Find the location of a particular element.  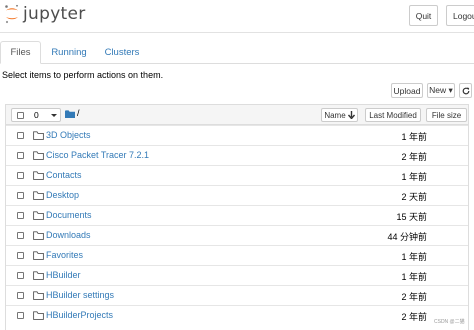

sort-name-label: Name is located at coordinates (335, 115).